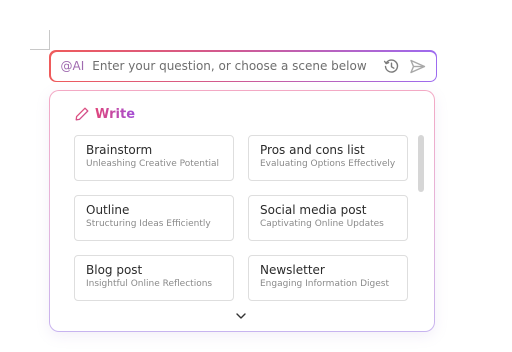 The image size is (512, 352). I want to click on scene-card-subtitle: Structuring Ideas Efficiently, so click(148, 224).